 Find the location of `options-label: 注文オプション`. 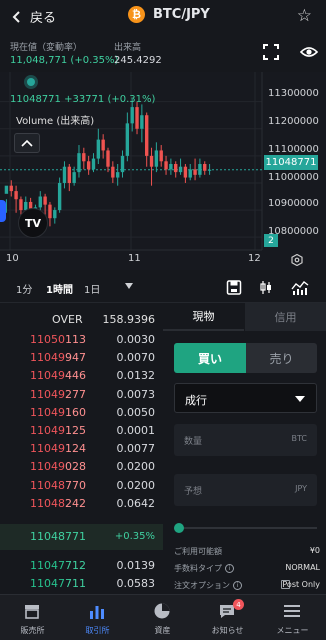

options-label: 注文オプション is located at coordinates (202, 585).